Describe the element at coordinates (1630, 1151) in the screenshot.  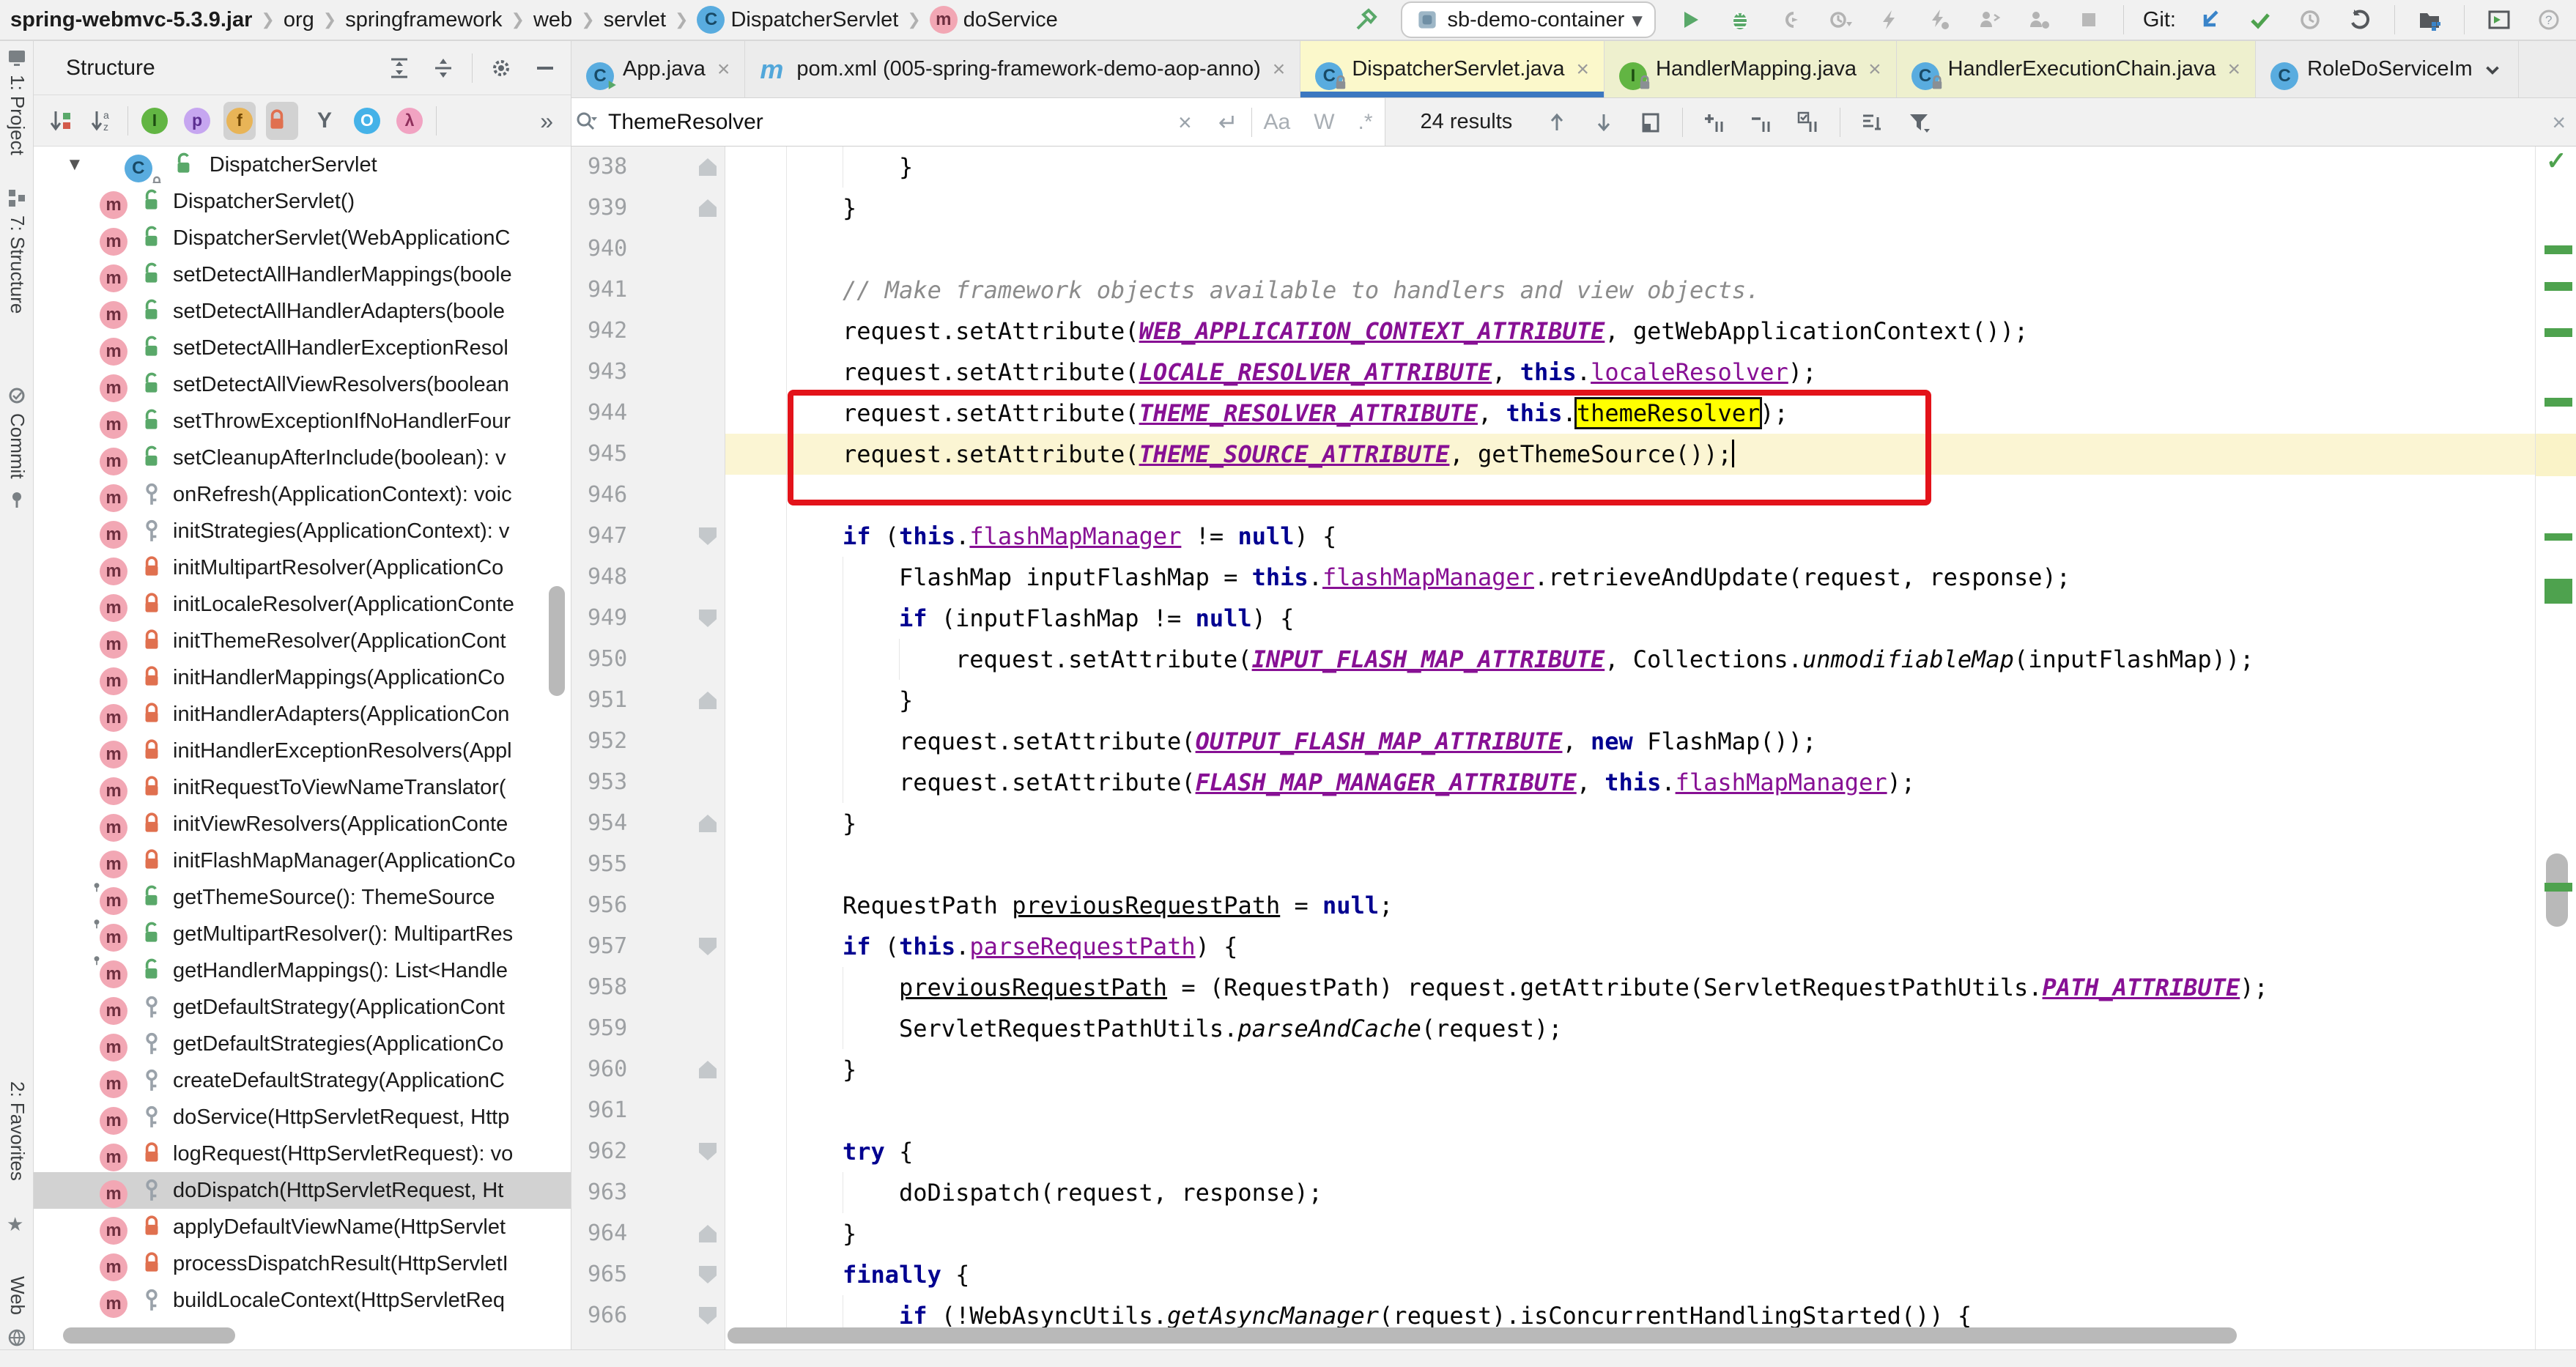
I see `code-text: try {` at that location.